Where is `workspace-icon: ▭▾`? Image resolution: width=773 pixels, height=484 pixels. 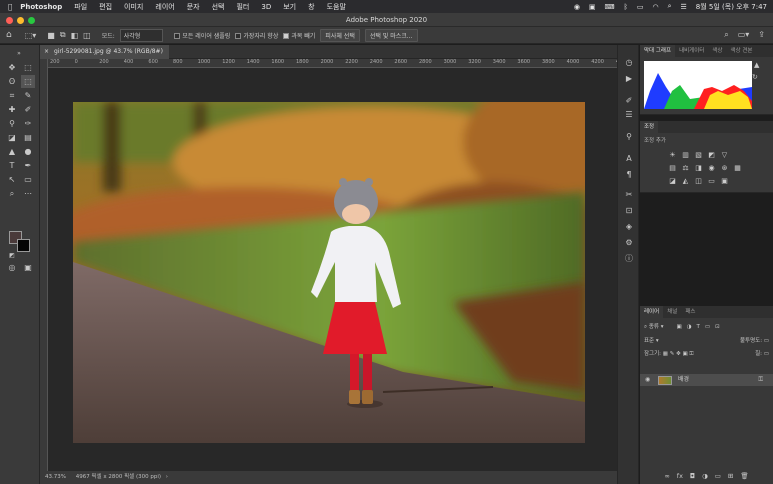
workspace-icon: ▭▾ is located at coordinates (744, 35).